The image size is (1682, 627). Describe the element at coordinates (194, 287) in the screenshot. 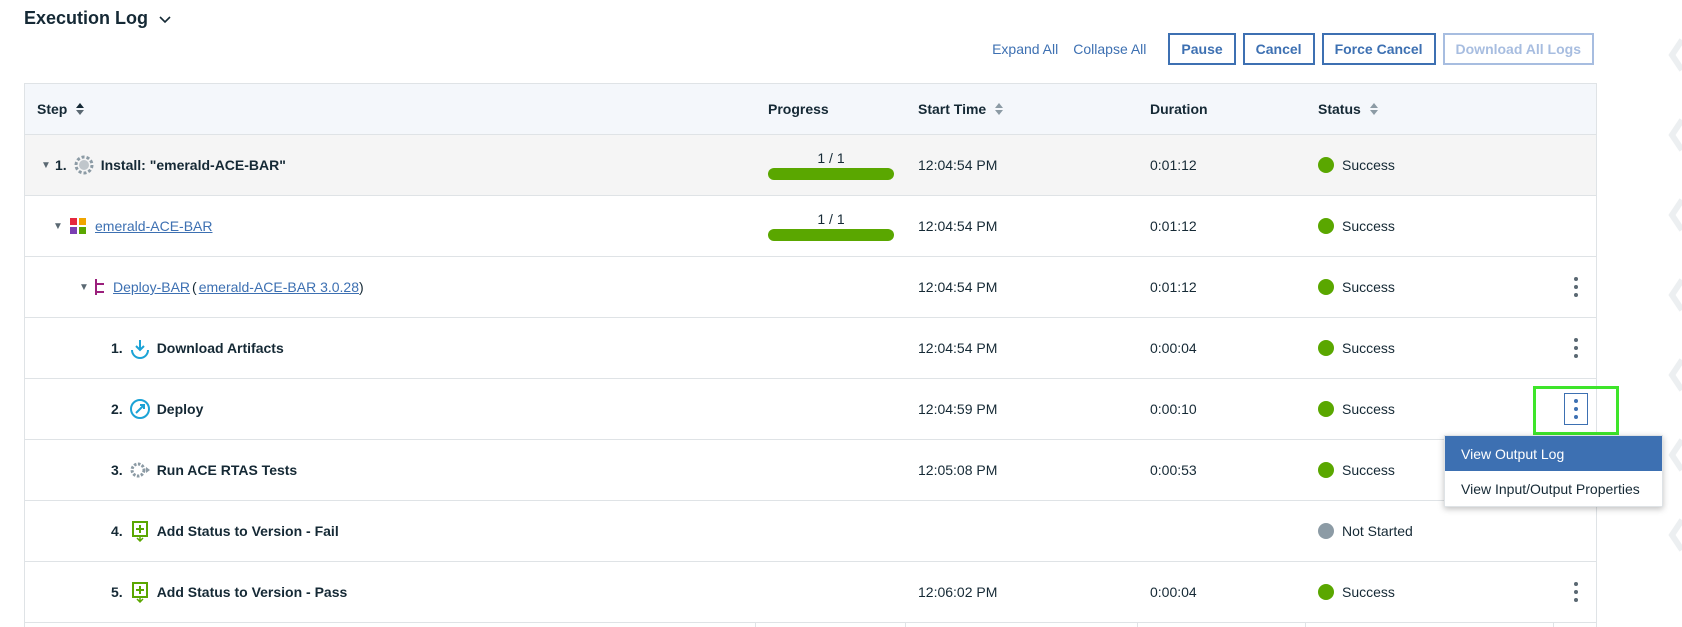

I see `open-paren: (` at that location.